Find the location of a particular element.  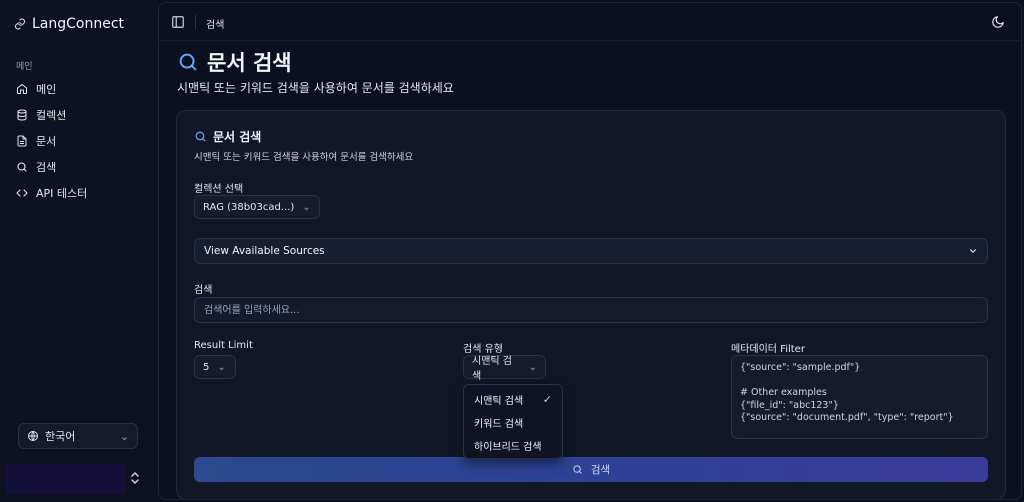

metadata-filter-label: 메타데이터 Filter is located at coordinates (768, 349).